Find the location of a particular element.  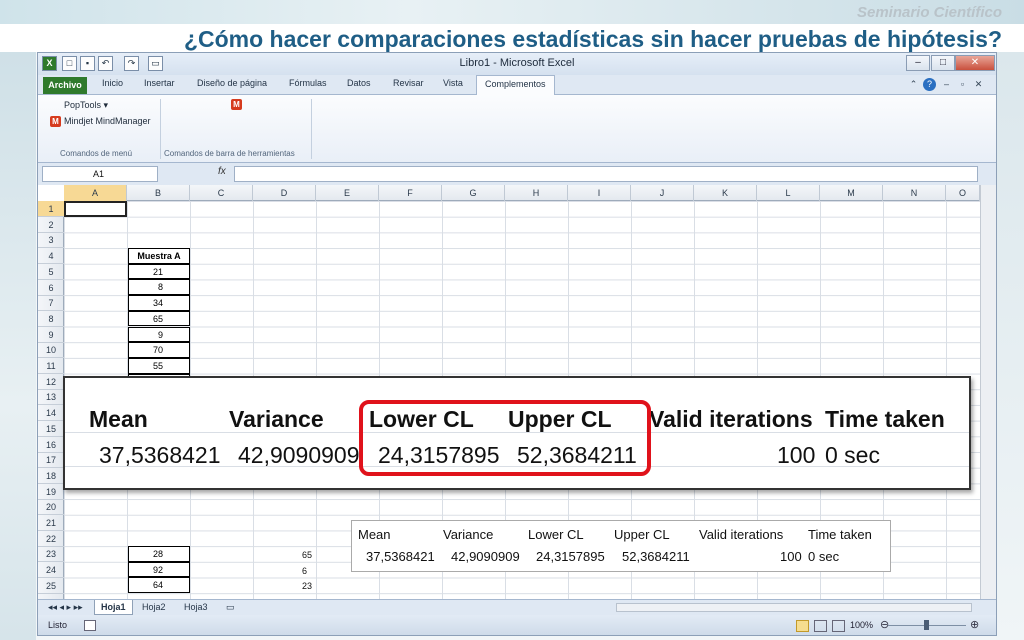

muestra-a-cell: 92 is located at coordinates (159, 569).